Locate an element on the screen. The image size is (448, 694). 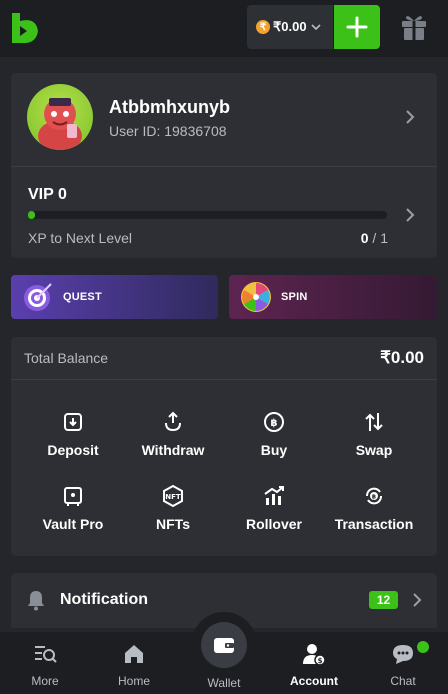
deposit-label: Deposit is located at coordinates (73, 450).